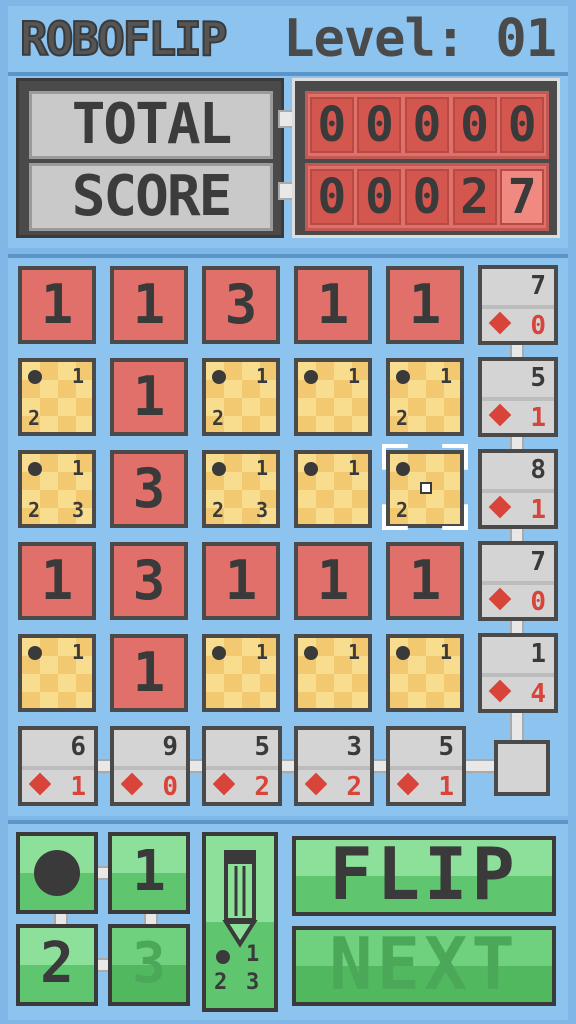 The width and height of the screenshot is (576, 1024). Describe the element at coordinates (77, 510) in the screenshot. I see `memo-mark-three: 3` at that location.